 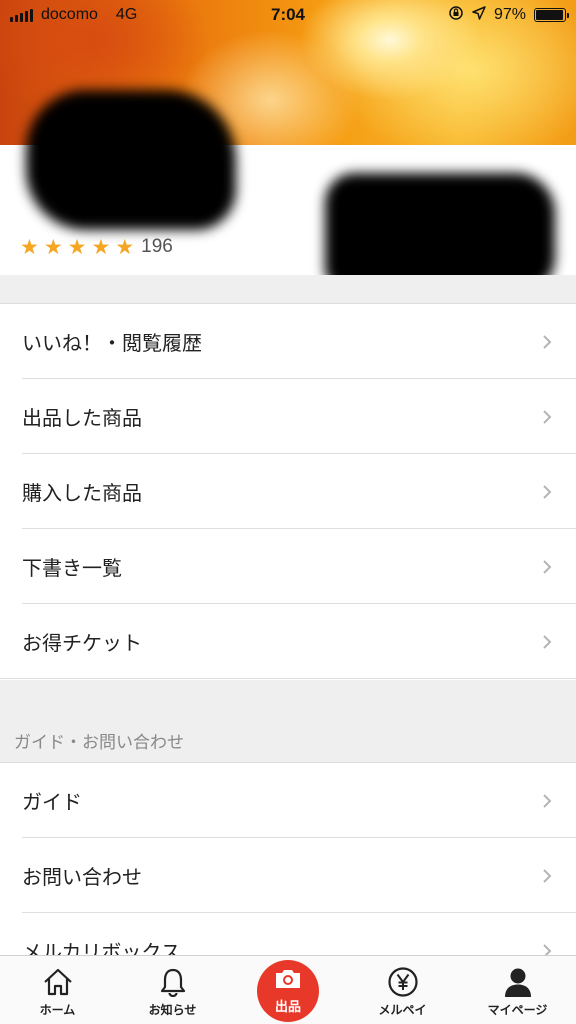 What do you see at coordinates (82, 877) in the screenshot?
I see `menu-item-label: お問い合わせ` at bounding box center [82, 877].